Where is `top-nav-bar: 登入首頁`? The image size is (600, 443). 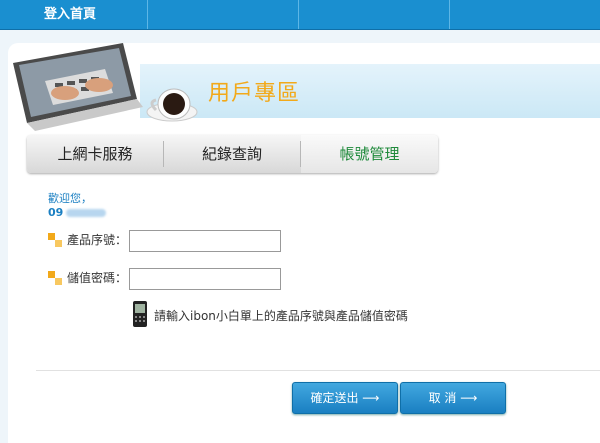
top-nav-bar: 登入首頁 is located at coordinates (300, 15).